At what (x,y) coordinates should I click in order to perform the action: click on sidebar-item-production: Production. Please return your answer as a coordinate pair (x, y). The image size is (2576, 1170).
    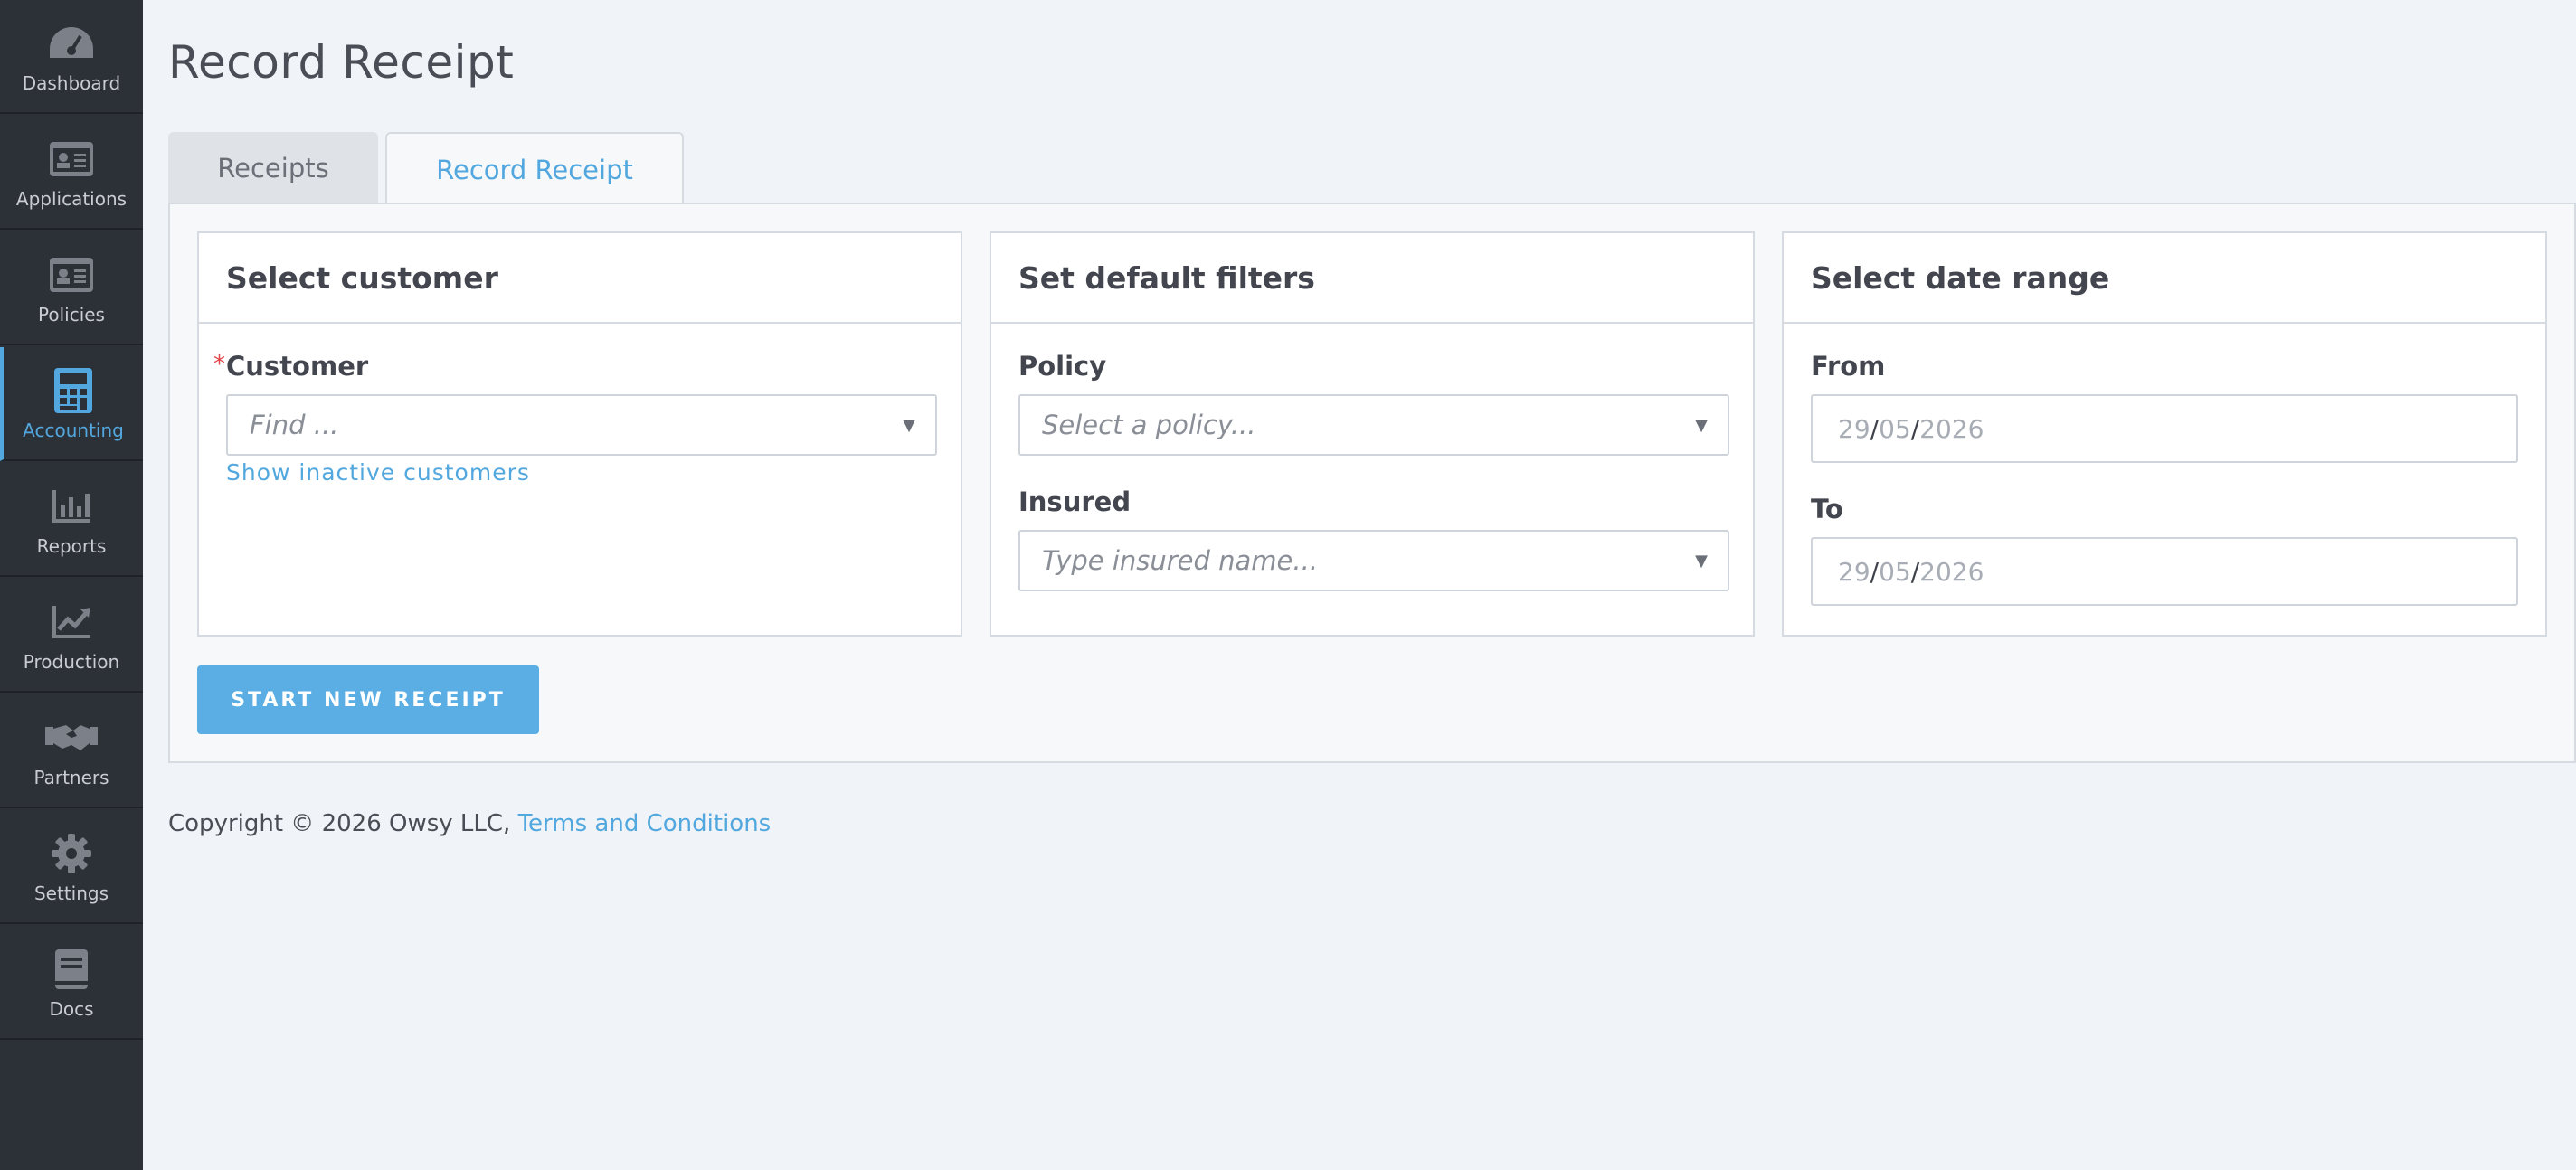
    Looking at the image, I should click on (72, 636).